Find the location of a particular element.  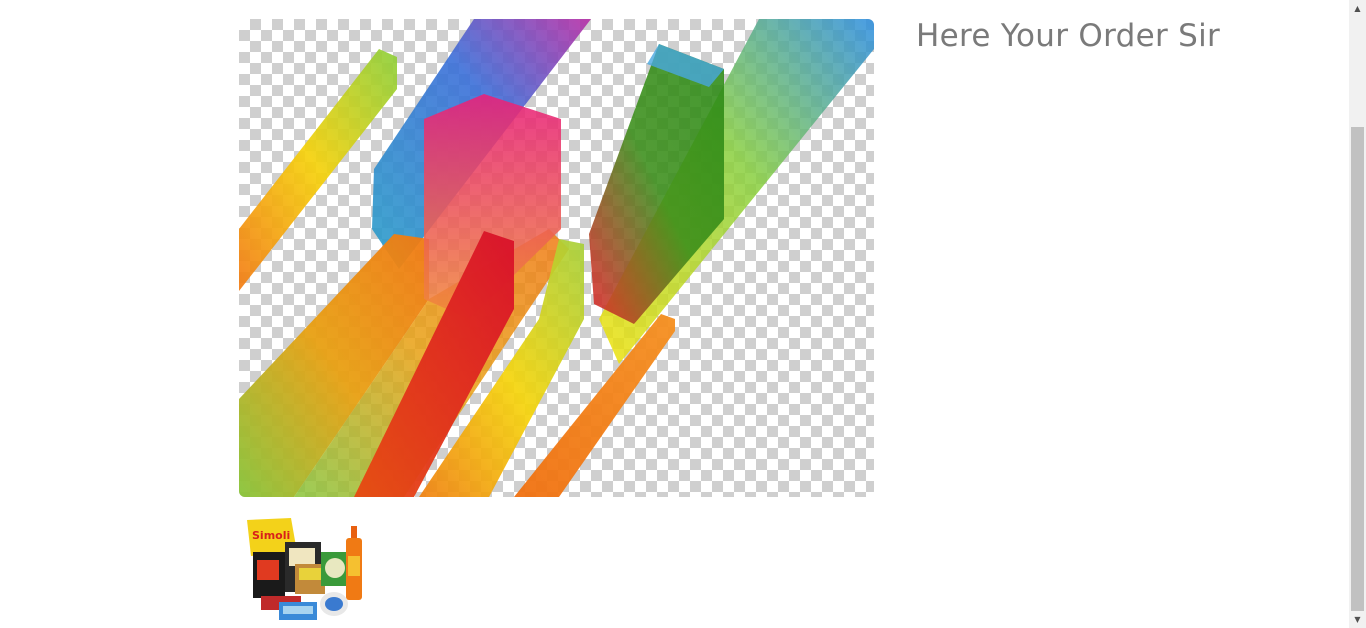

vertical-scrollbar: ▲ ▼ is located at coordinates (1357, 314).